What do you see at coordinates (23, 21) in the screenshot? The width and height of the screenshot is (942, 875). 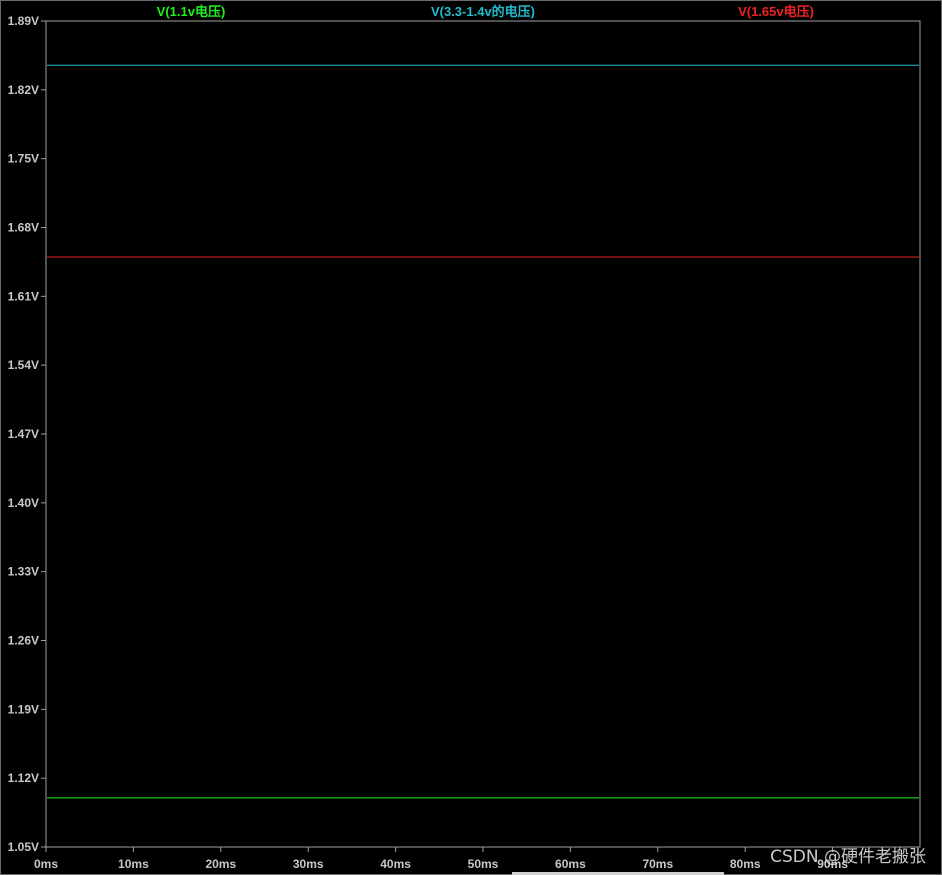 I see `y-tick-label: 1.89V` at bounding box center [23, 21].